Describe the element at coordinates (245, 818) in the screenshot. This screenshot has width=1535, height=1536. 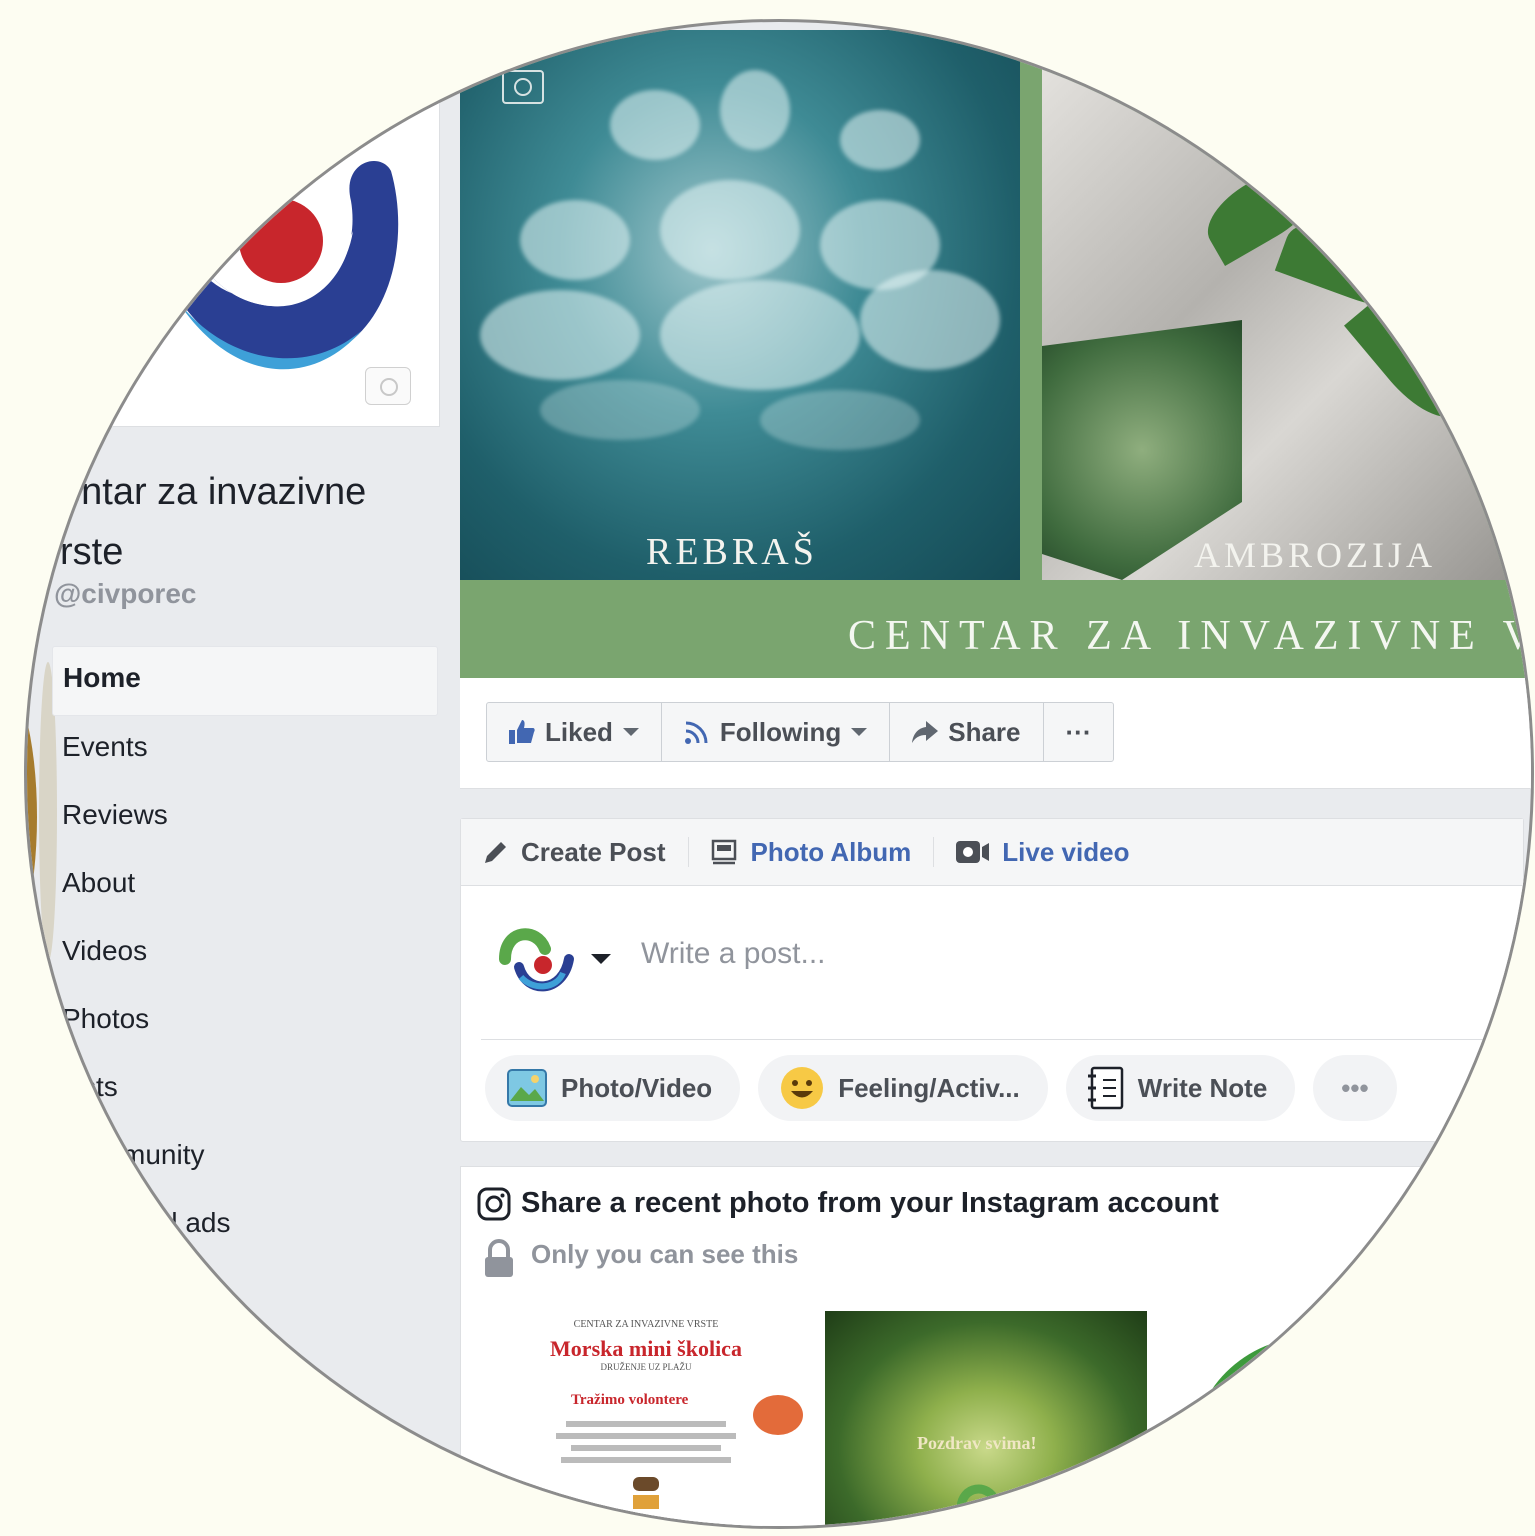
I see `sidebar-item-reviews: Reviews` at that location.